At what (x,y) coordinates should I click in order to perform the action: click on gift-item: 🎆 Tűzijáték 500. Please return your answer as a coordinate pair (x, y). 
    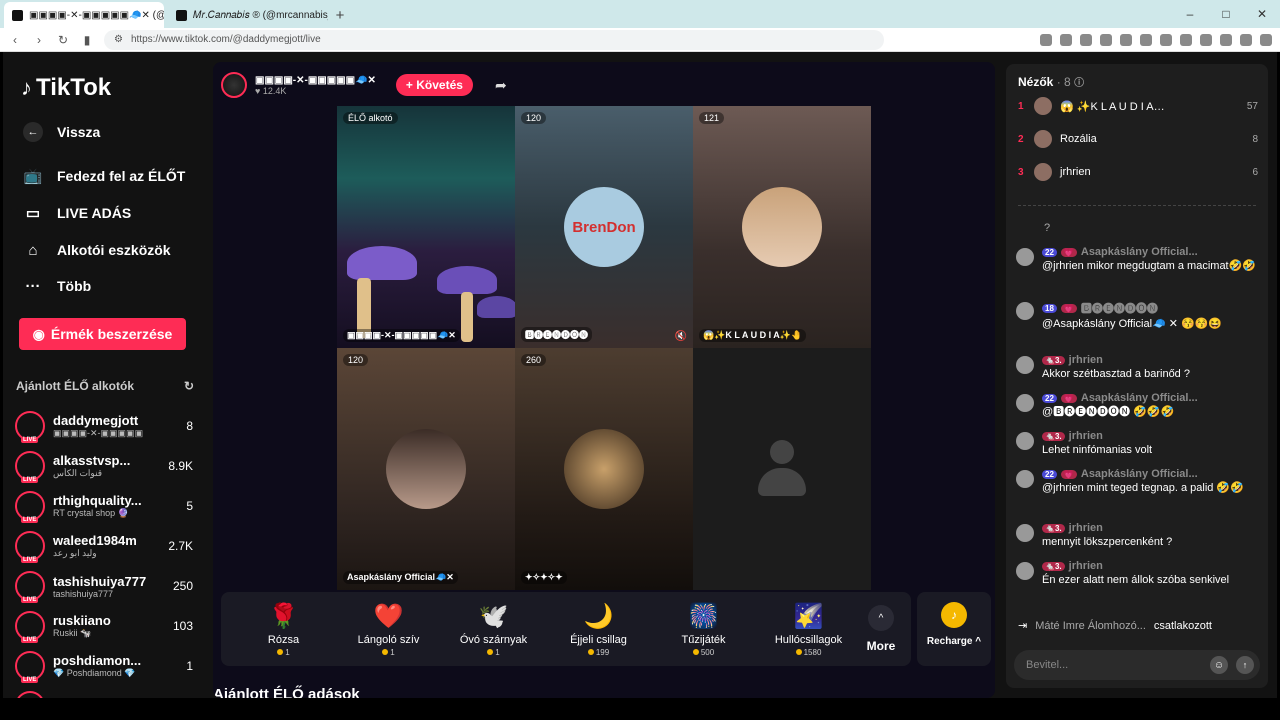
    Looking at the image, I should click on (703, 629).